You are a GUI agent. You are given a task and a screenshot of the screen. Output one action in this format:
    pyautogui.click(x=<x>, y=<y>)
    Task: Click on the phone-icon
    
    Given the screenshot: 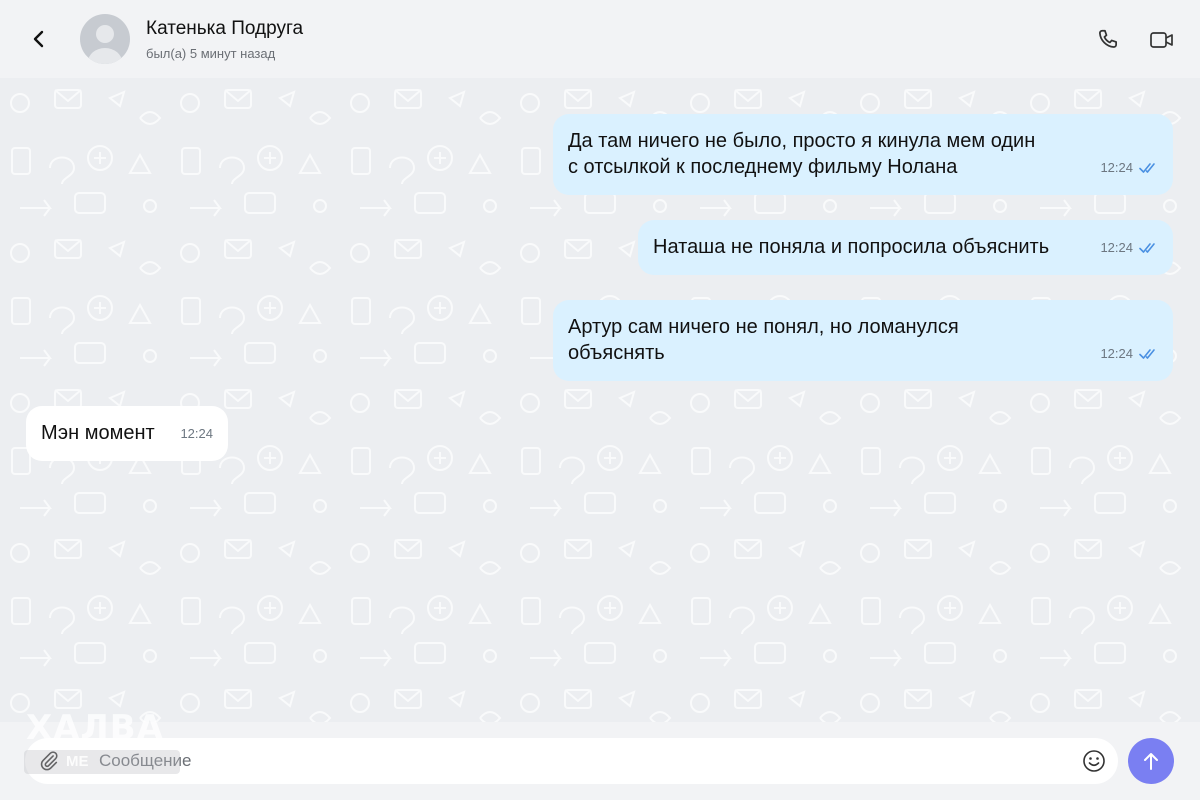 What is the action you would take?
    pyautogui.click(x=1108, y=38)
    